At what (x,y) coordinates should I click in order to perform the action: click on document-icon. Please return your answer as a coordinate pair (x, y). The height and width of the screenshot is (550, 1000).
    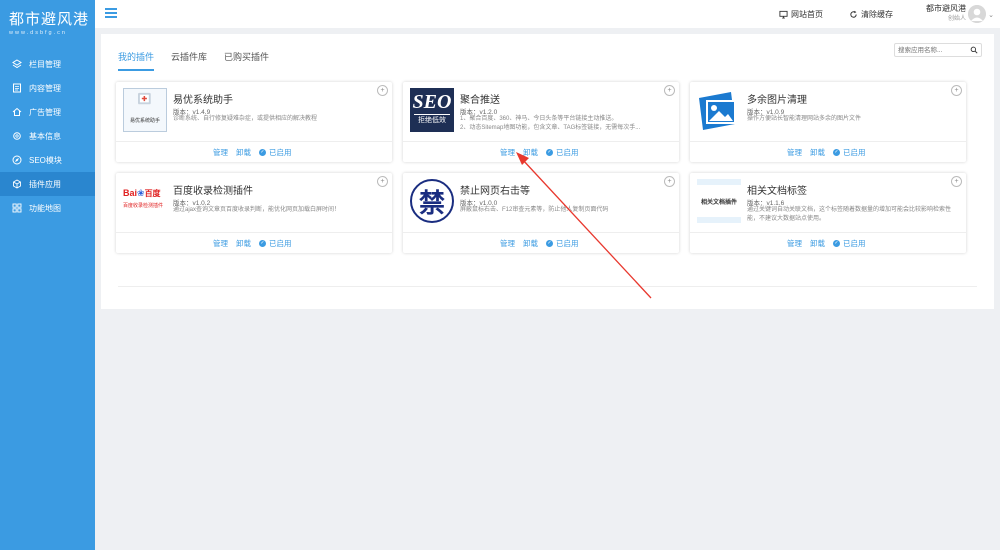
    Looking at the image, I should click on (17, 88).